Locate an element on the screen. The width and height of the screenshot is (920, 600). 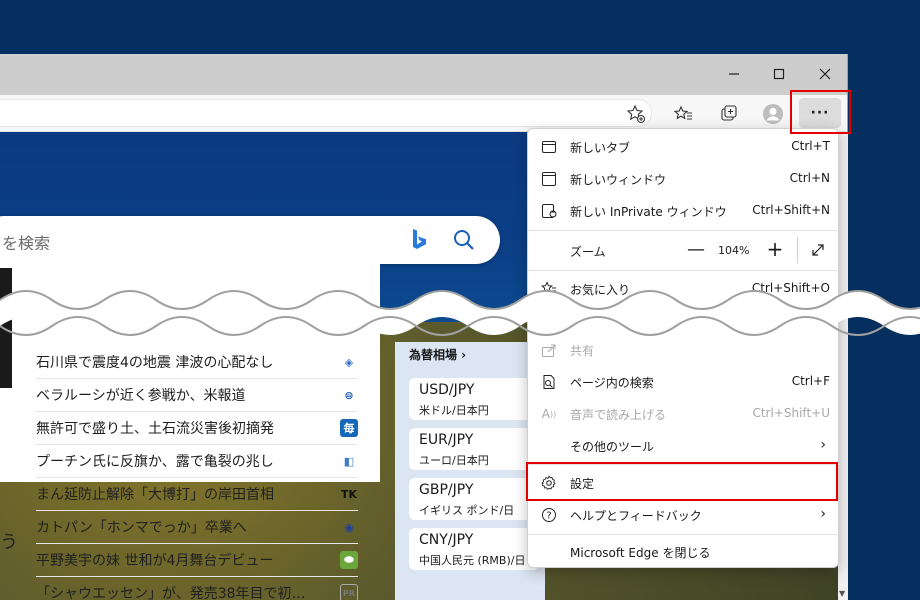
address-bar is located at coordinates (326, 113).